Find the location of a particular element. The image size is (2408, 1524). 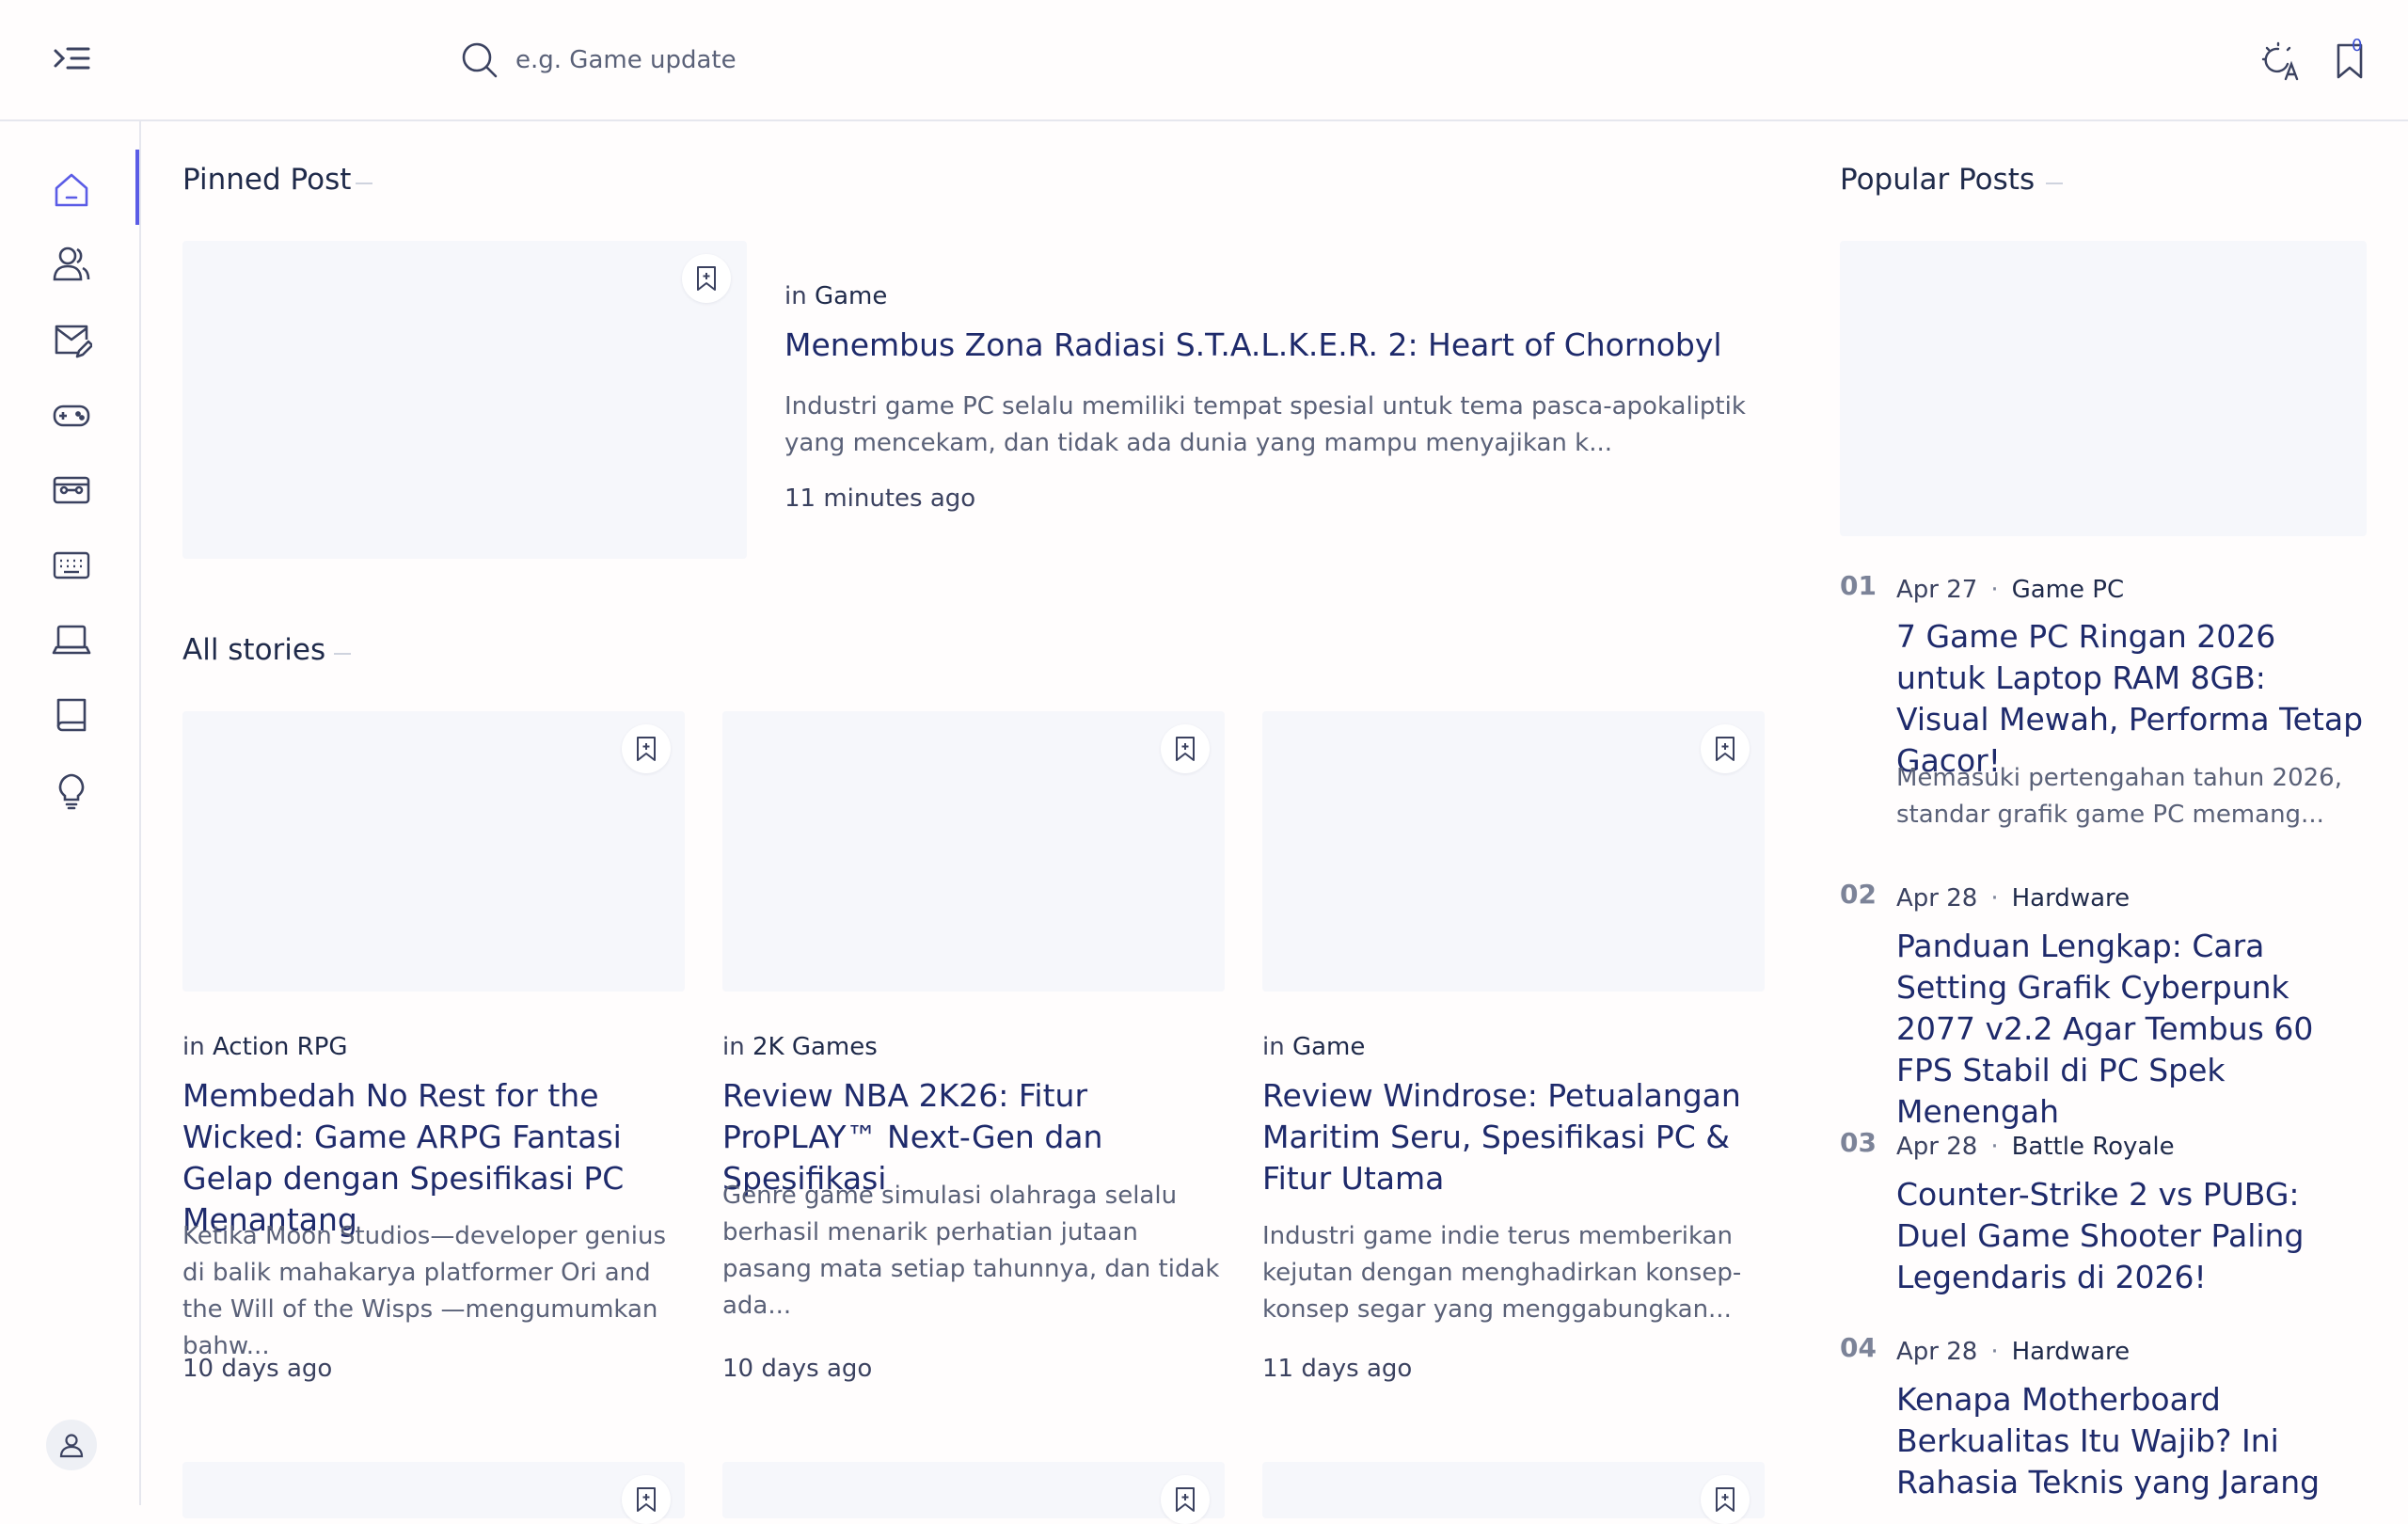

theme-toggle-icon is located at coordinates (2281, 61).